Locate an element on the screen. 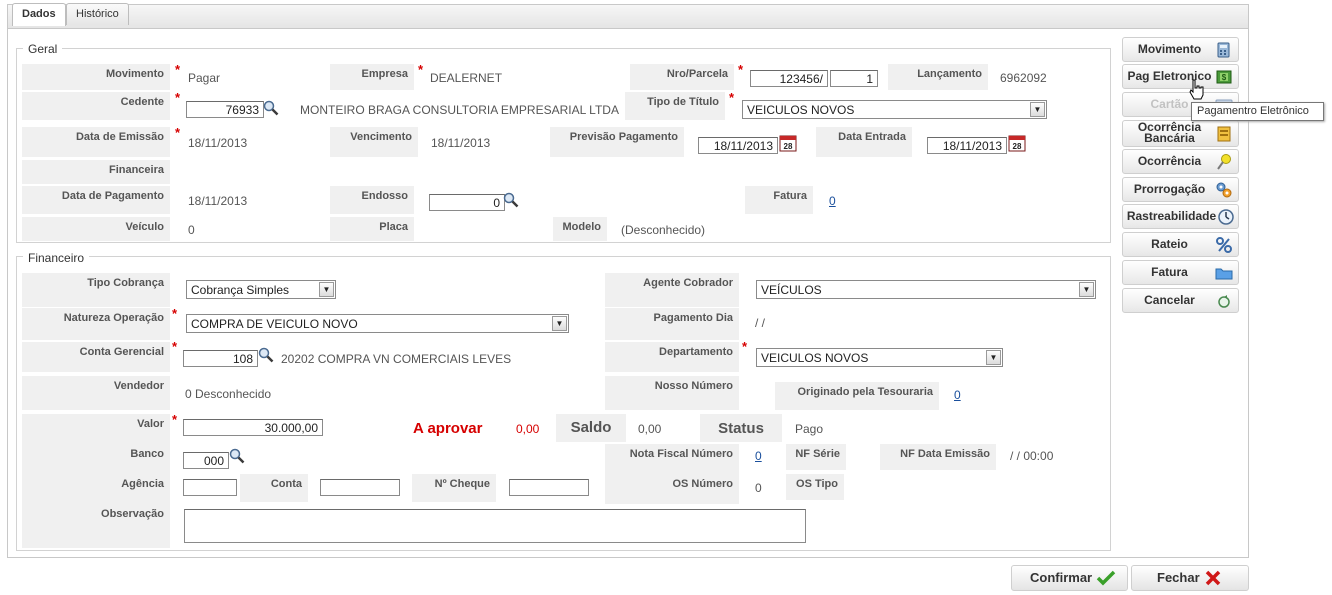 The width and height of the screenshot is (1332, 595). confirmar-button: Confirmar is located at coordinates (1069, 578).